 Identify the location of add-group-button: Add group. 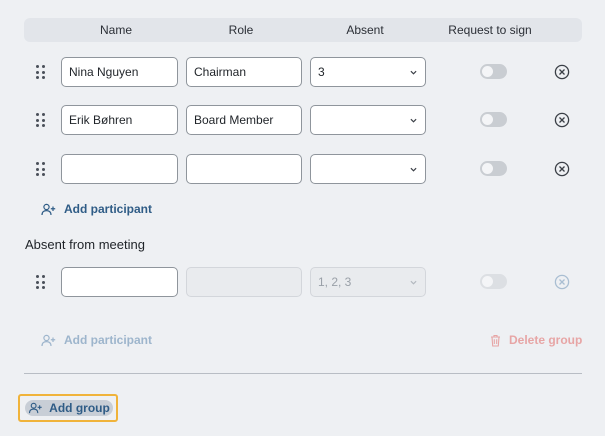
(69, 408).